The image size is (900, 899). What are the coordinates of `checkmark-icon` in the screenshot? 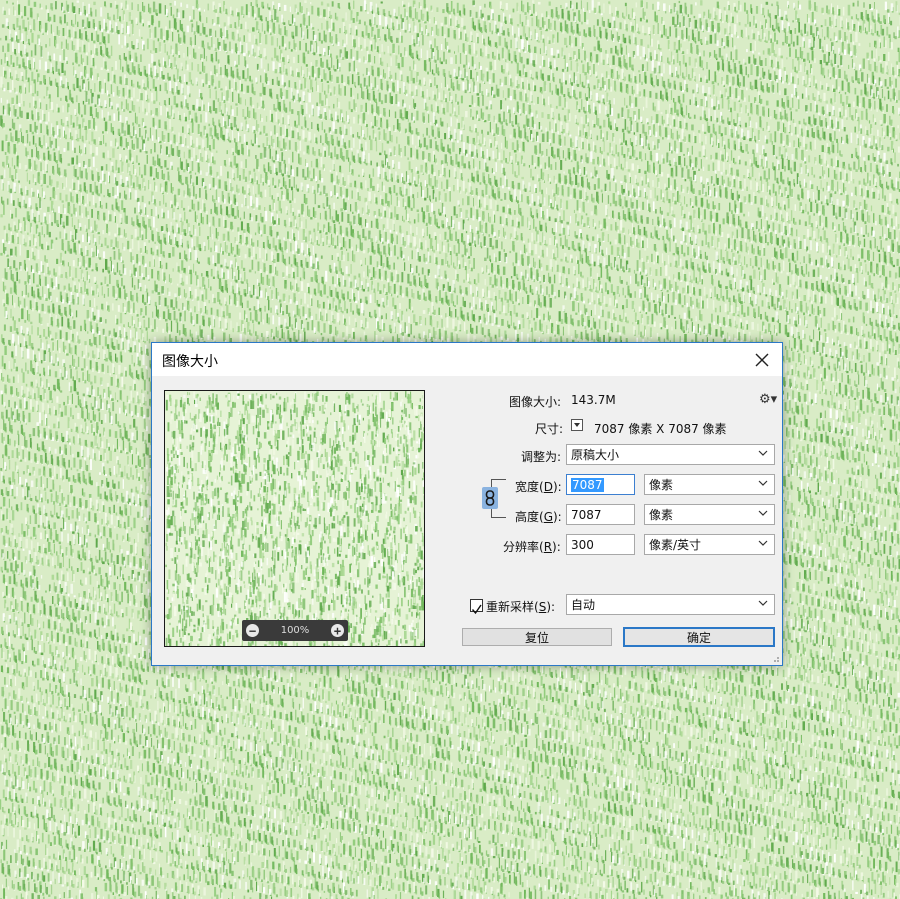 It's located at (476, 609).